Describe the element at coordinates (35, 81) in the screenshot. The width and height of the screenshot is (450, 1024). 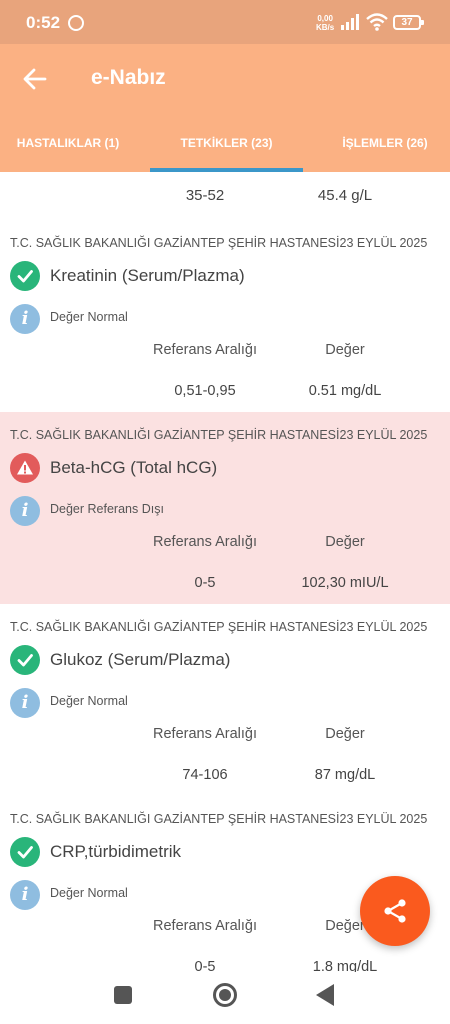
I see `arrow-left-icon` at that location.